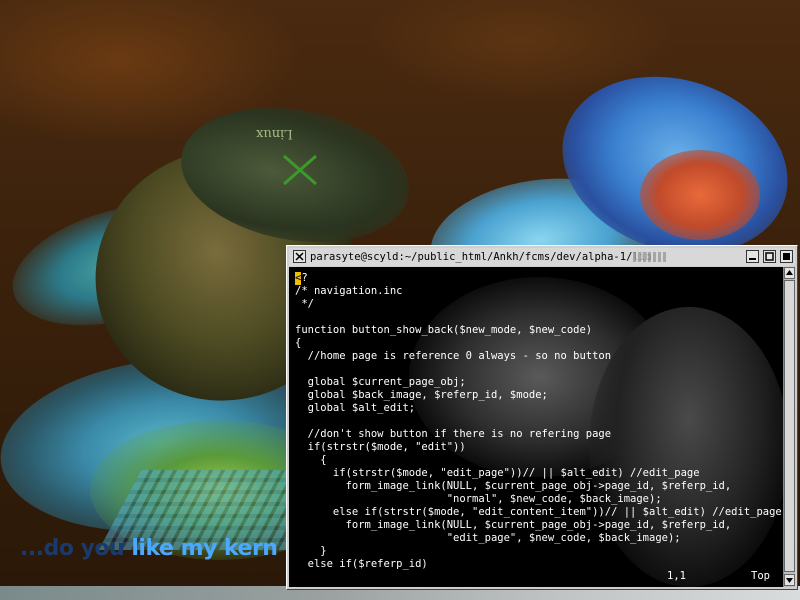  I want to click on x-logo-icon, so click(300, 170).